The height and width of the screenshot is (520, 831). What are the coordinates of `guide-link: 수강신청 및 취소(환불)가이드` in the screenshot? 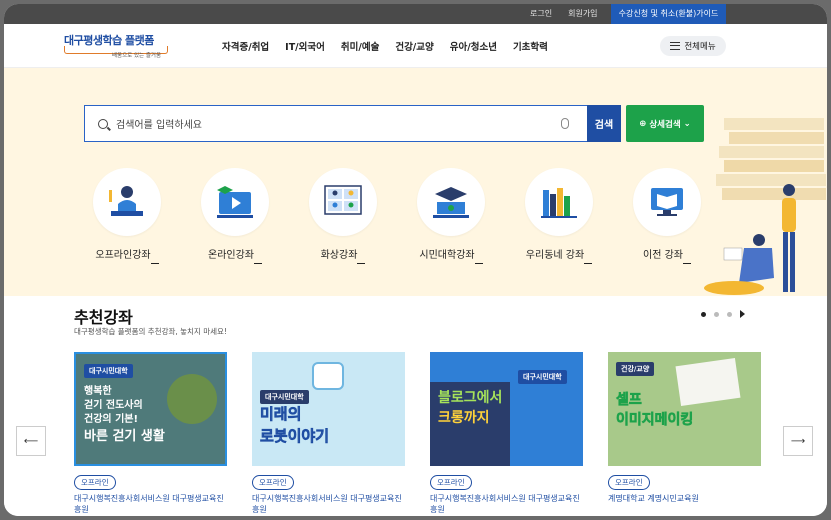 It's located at (668, 14).